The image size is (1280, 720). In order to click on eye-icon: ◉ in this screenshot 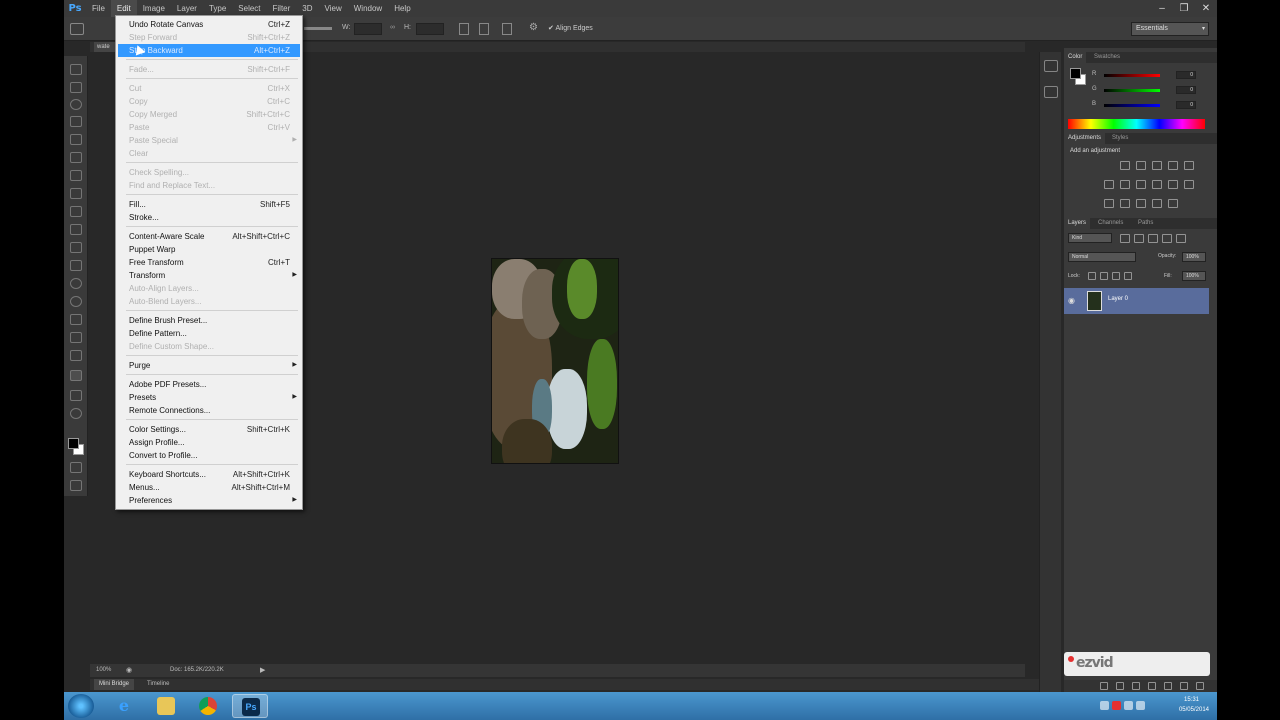, I will do `click(1071, 300)`.